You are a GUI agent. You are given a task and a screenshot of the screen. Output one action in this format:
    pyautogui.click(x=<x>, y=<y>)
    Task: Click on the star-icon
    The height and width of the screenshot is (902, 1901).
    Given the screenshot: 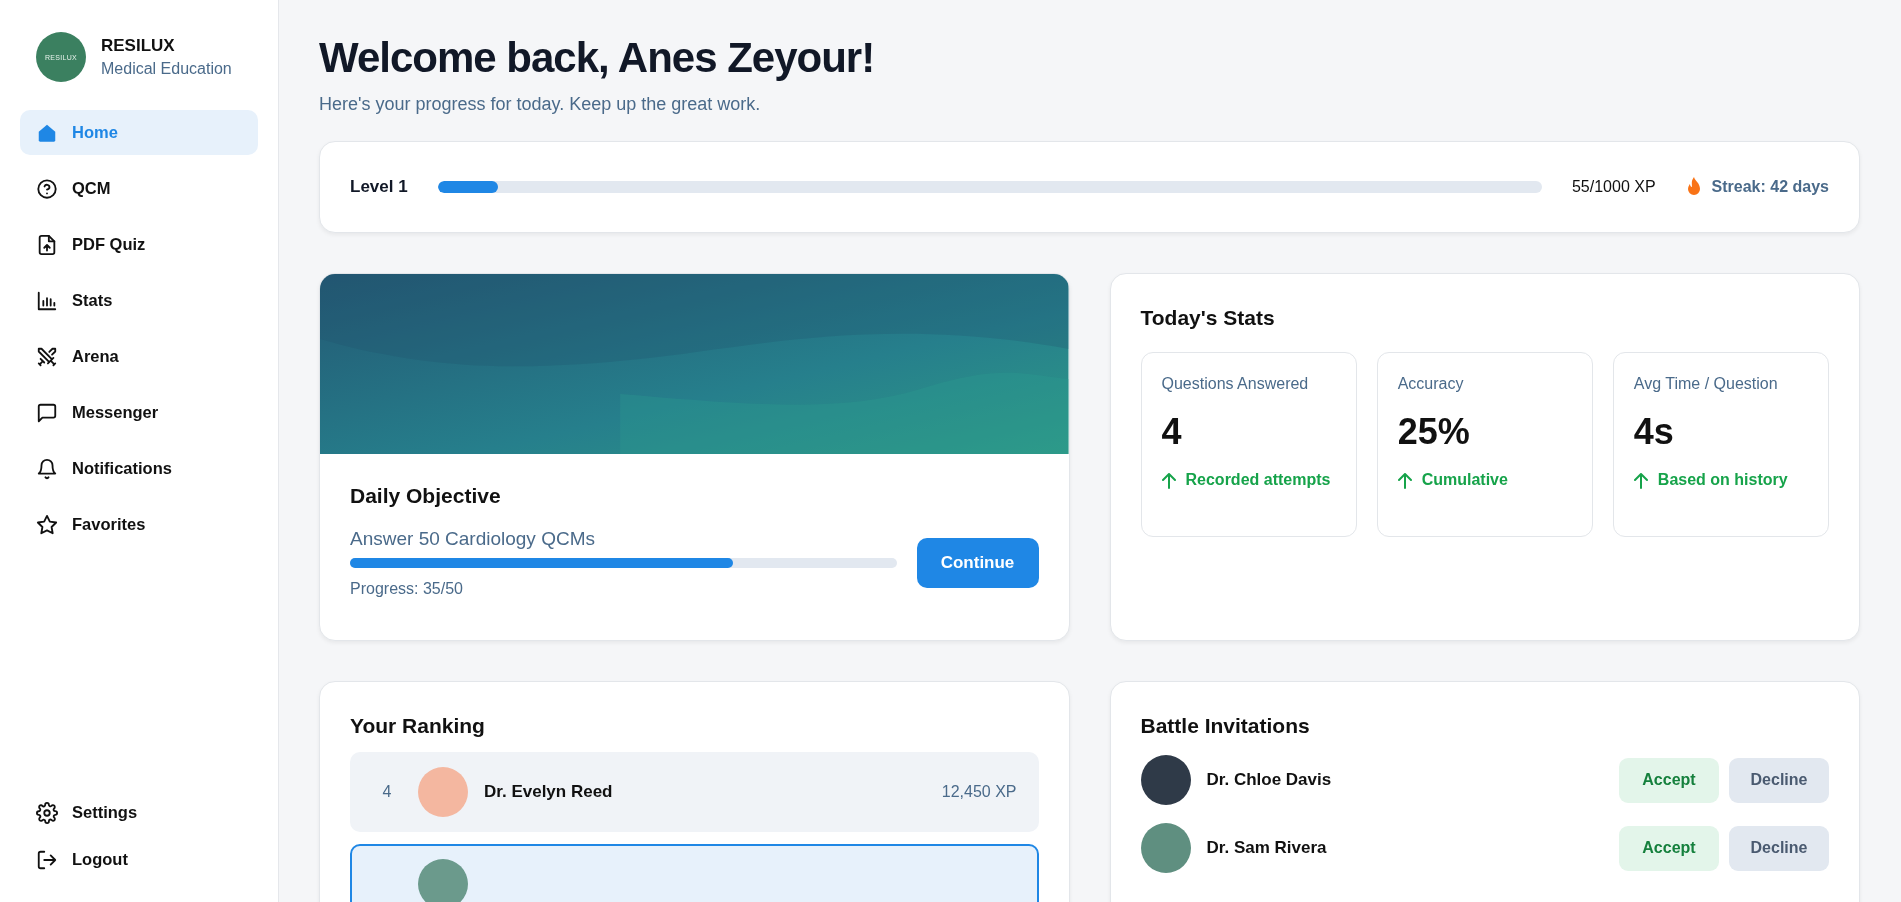 What is the action you would take?
    pyautogui.click(x=47, y=524)
    